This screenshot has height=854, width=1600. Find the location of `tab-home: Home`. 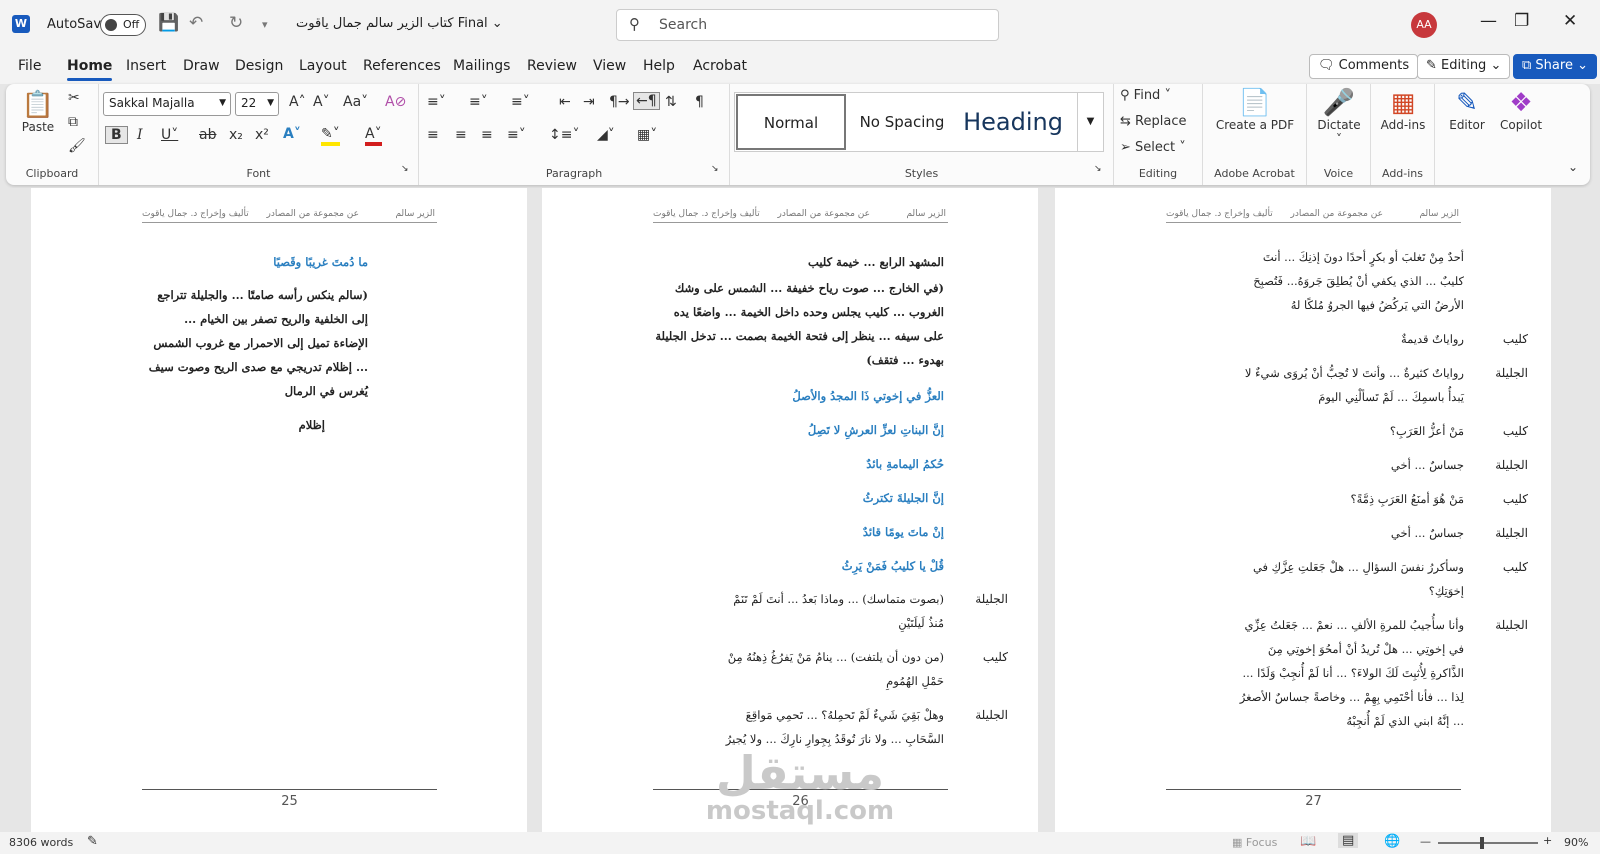

tab-home: Home is located at coordinates (90, 69).